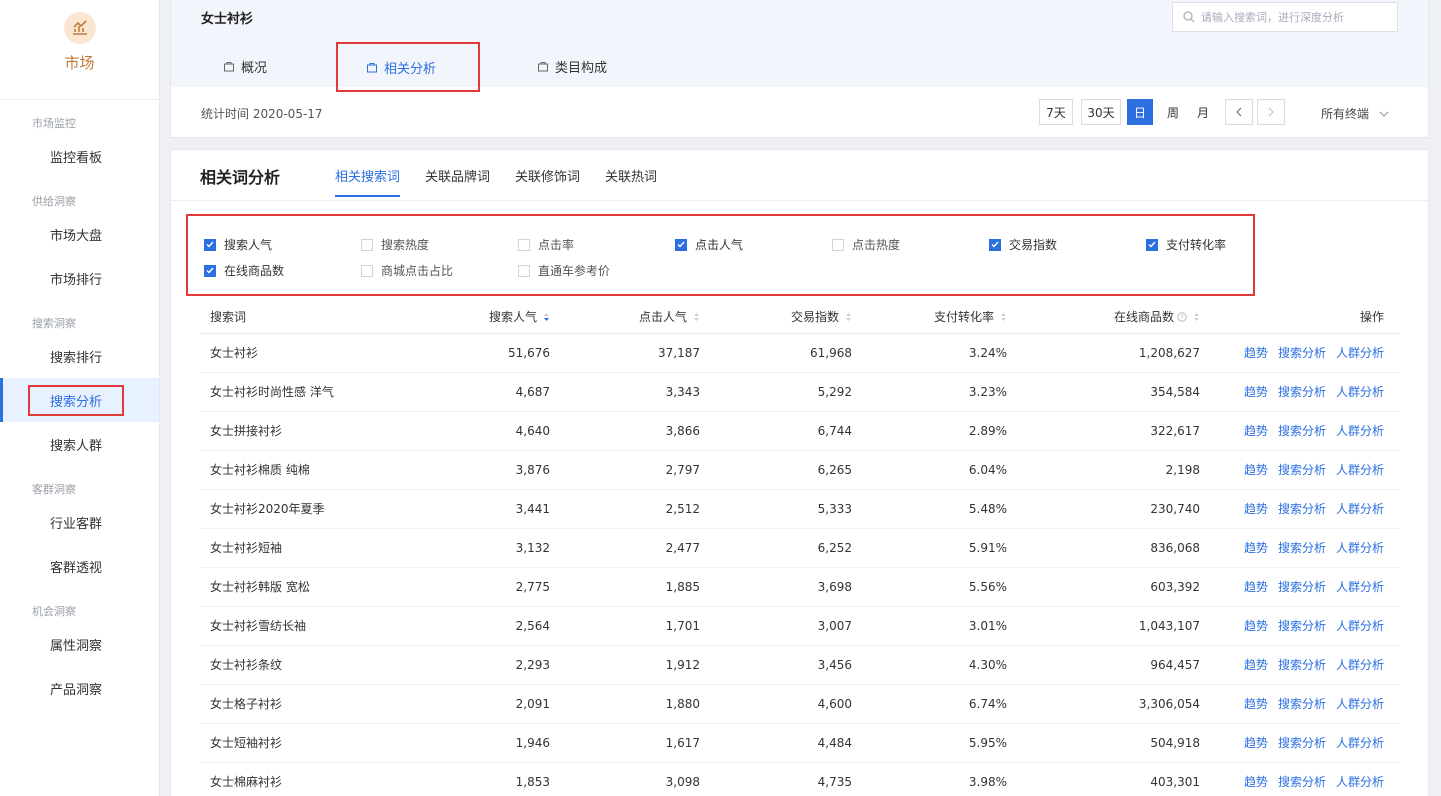 This screenshot has width=1441, height=796. What do you see at coordinates (480, 392) in the screenshot?
I see `metric-cell: 4,687` at bounding box center [480, 392].